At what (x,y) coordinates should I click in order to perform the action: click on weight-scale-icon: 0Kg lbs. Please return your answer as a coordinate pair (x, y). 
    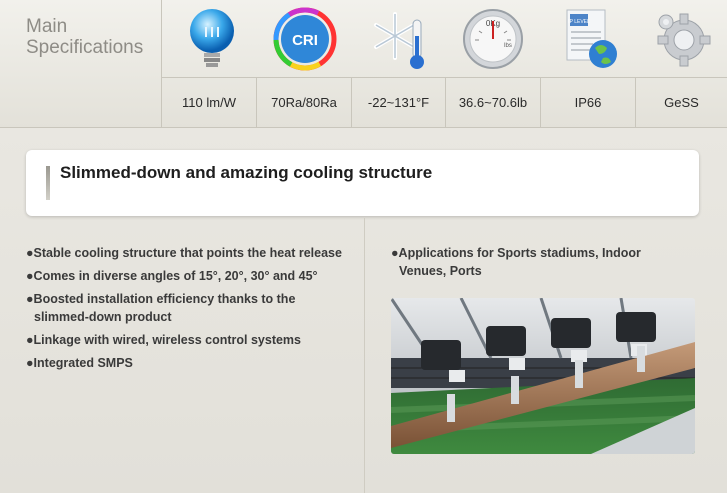
    Looking at the image, I should click on (493, 39).